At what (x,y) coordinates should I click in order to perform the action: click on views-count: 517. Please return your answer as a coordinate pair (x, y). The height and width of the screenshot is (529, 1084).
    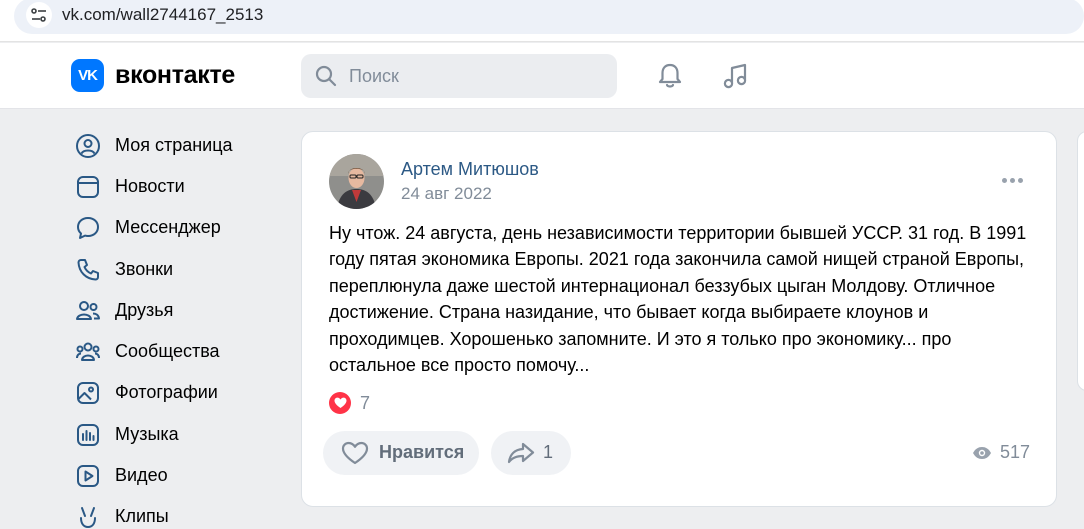
    Looking at the image, I should click on (1015, 452).